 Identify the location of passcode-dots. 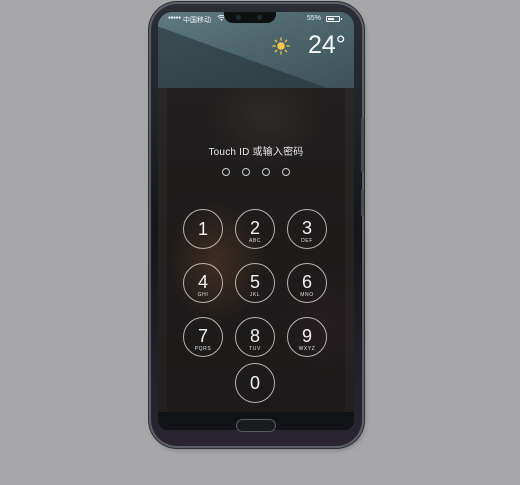
(257, 172).